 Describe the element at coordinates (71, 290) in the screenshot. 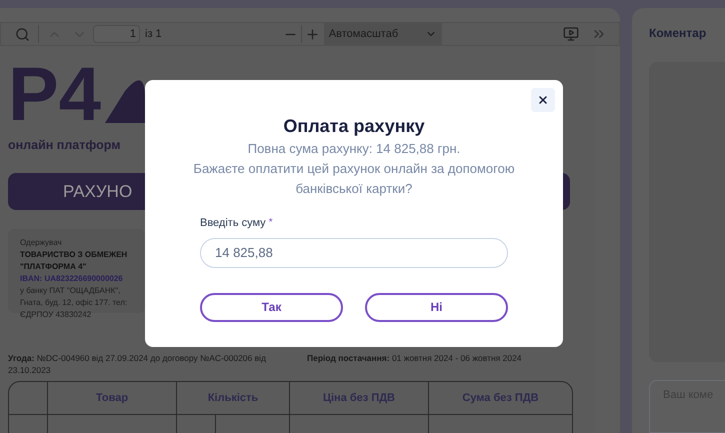

I see `recipient-line: у банку ПАТ "ОЩАДБАНК",` at that location.